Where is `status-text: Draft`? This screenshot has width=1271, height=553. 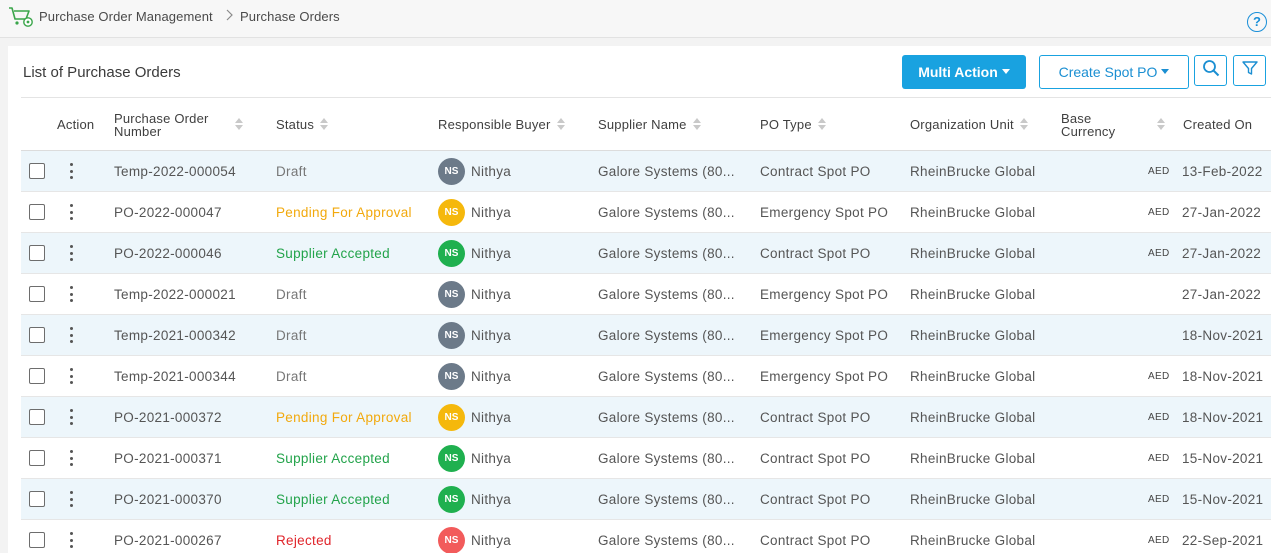 status-text: Draft is located at coordinates (291, 171).